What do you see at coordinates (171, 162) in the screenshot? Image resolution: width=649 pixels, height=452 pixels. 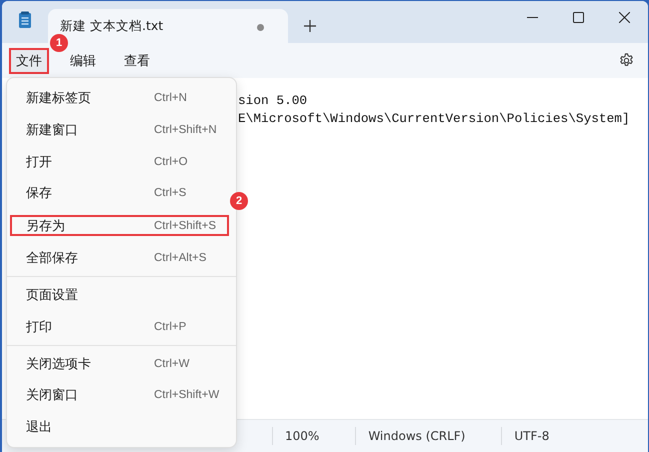 I see `shortcut-text: Ctrl+O` at bounding box center [171, 162].